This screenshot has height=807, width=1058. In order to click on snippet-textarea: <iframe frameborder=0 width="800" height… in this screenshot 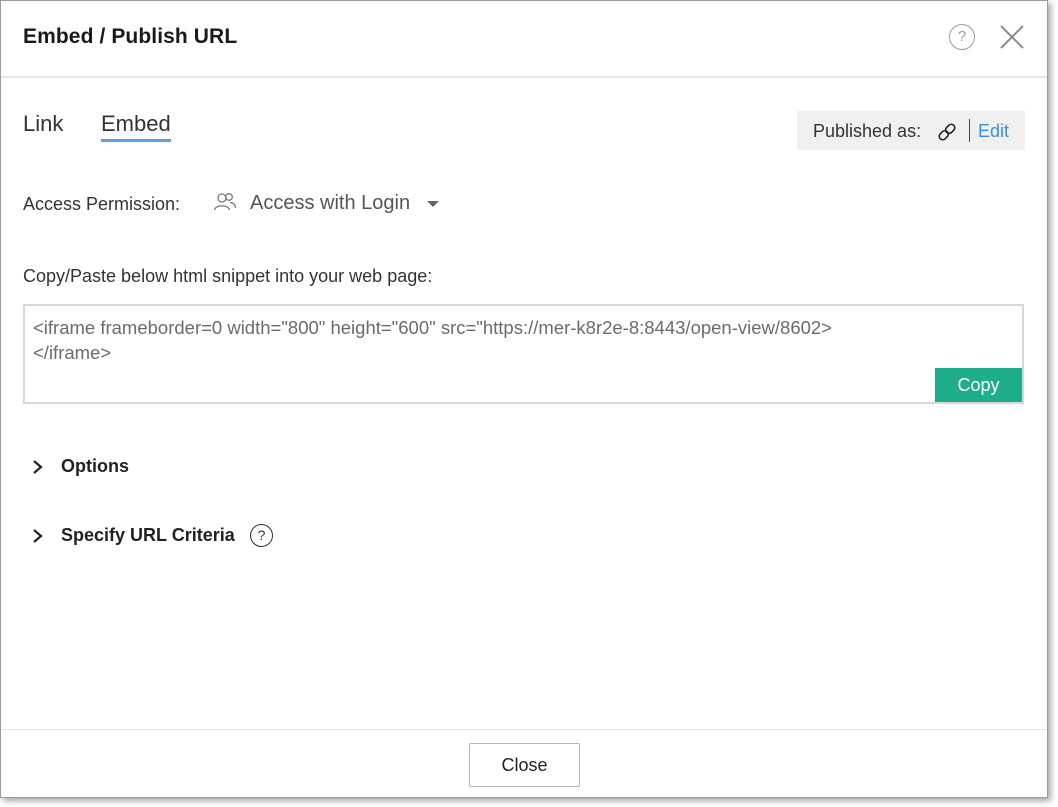, I will do `click(523, 354)`.